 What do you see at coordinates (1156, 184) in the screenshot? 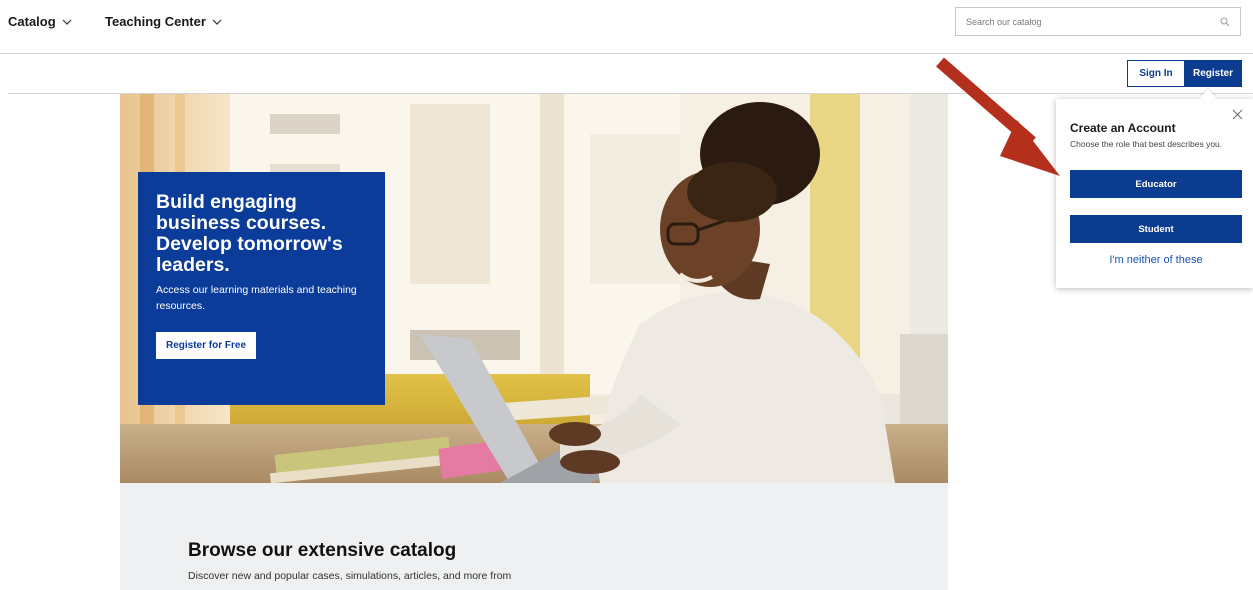
I see `educator-button: Educator` at bounding box center [1156, 184].